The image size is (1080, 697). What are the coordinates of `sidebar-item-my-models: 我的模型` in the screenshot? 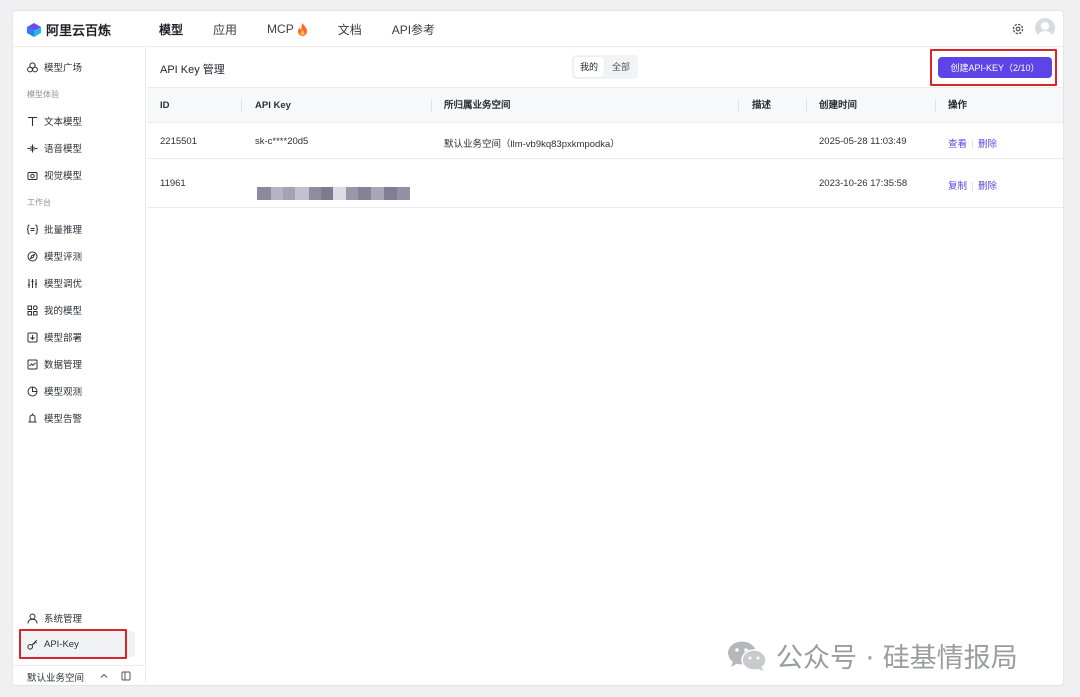 It's located at (54, 310).